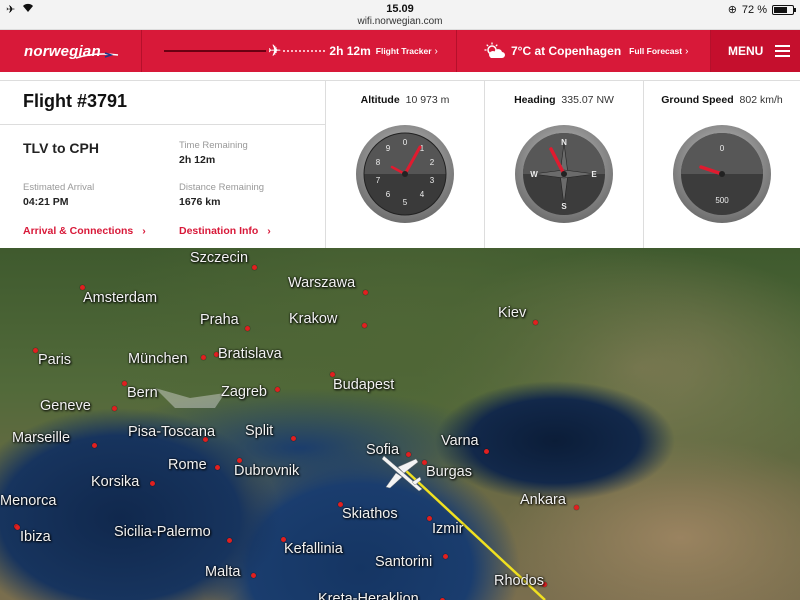  Describe the element at coordinates (59, 187) in the screenshot. I see `estimated-arrival-label: Estimated Arrival` at that location.